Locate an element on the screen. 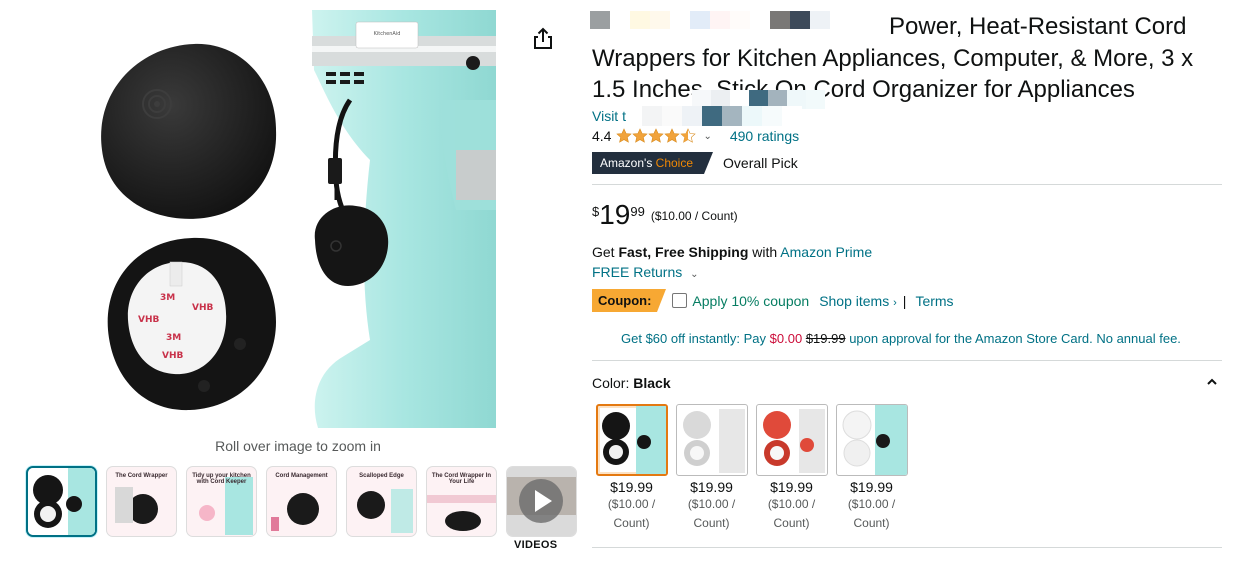  adhesive-print-0: 3M is located at coordinates (167, 298).